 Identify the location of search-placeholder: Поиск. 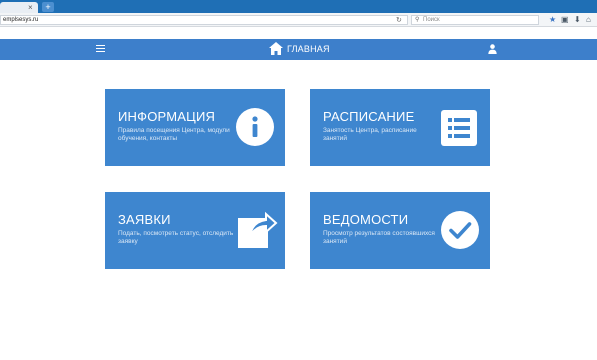
(431, 20).